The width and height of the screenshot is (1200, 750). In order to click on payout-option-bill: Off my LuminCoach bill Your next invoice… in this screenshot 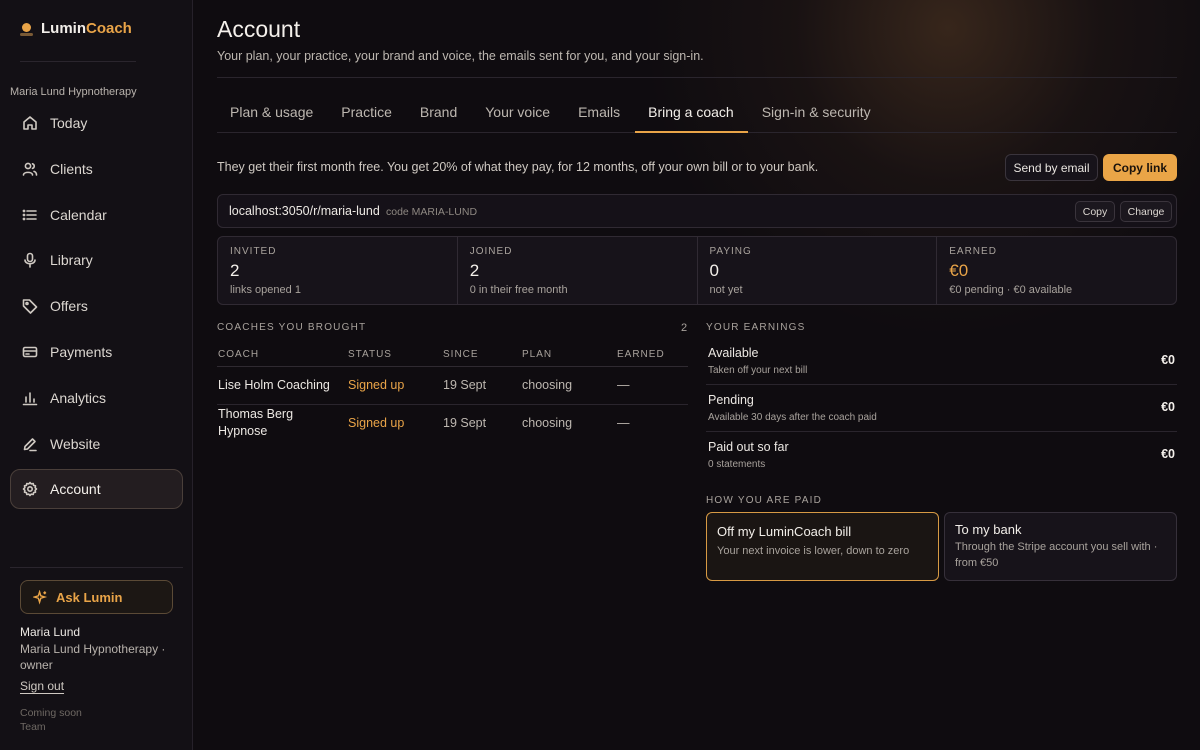, I will do `click(822, 546)`.